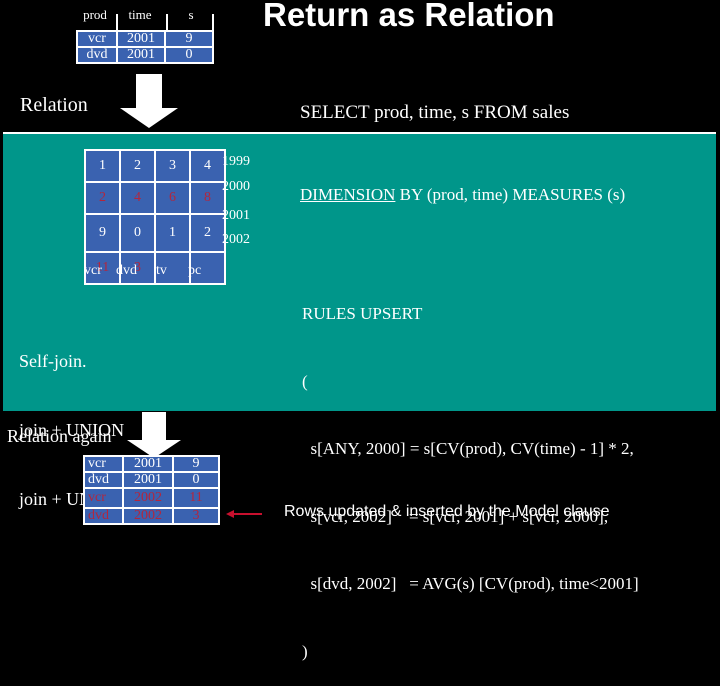 This screenshot has height=686, width=720. I want to click on rules-line: (, so click(305, 381).